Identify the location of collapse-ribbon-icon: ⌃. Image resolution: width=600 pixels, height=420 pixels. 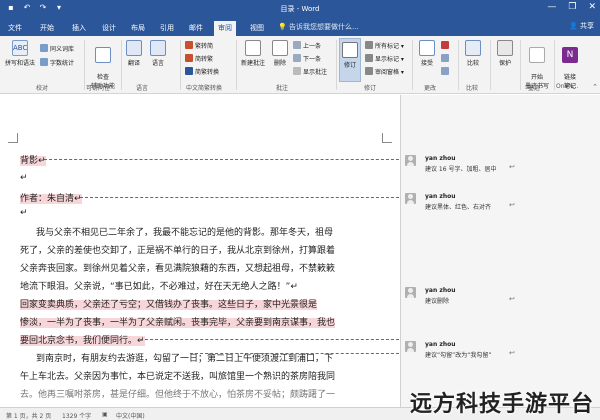
(595, 87).